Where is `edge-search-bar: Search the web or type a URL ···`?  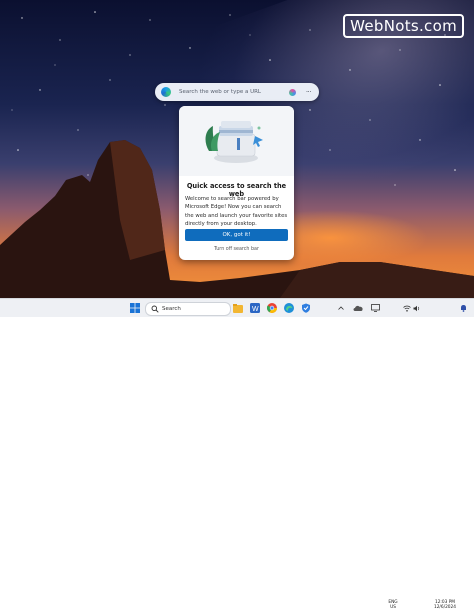
edge-search-bar: Search the web or type a URL ··· is located at coordinates (237, 92).